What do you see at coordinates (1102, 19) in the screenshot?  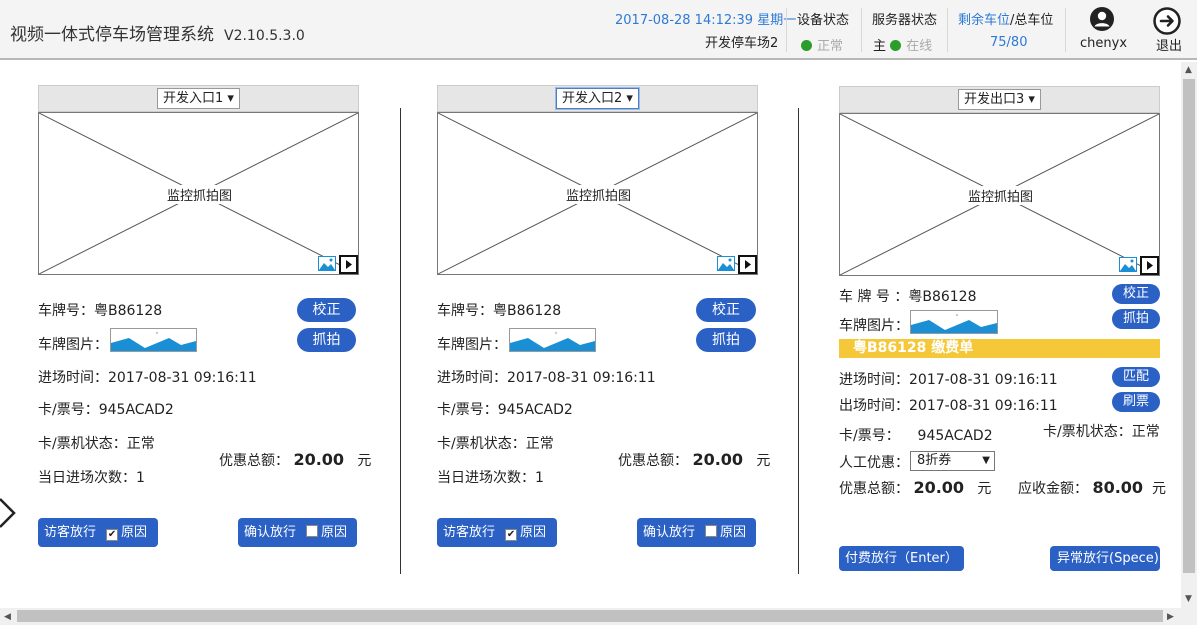 I see `user-avatar-icon` at bounding box center [1102, 19].